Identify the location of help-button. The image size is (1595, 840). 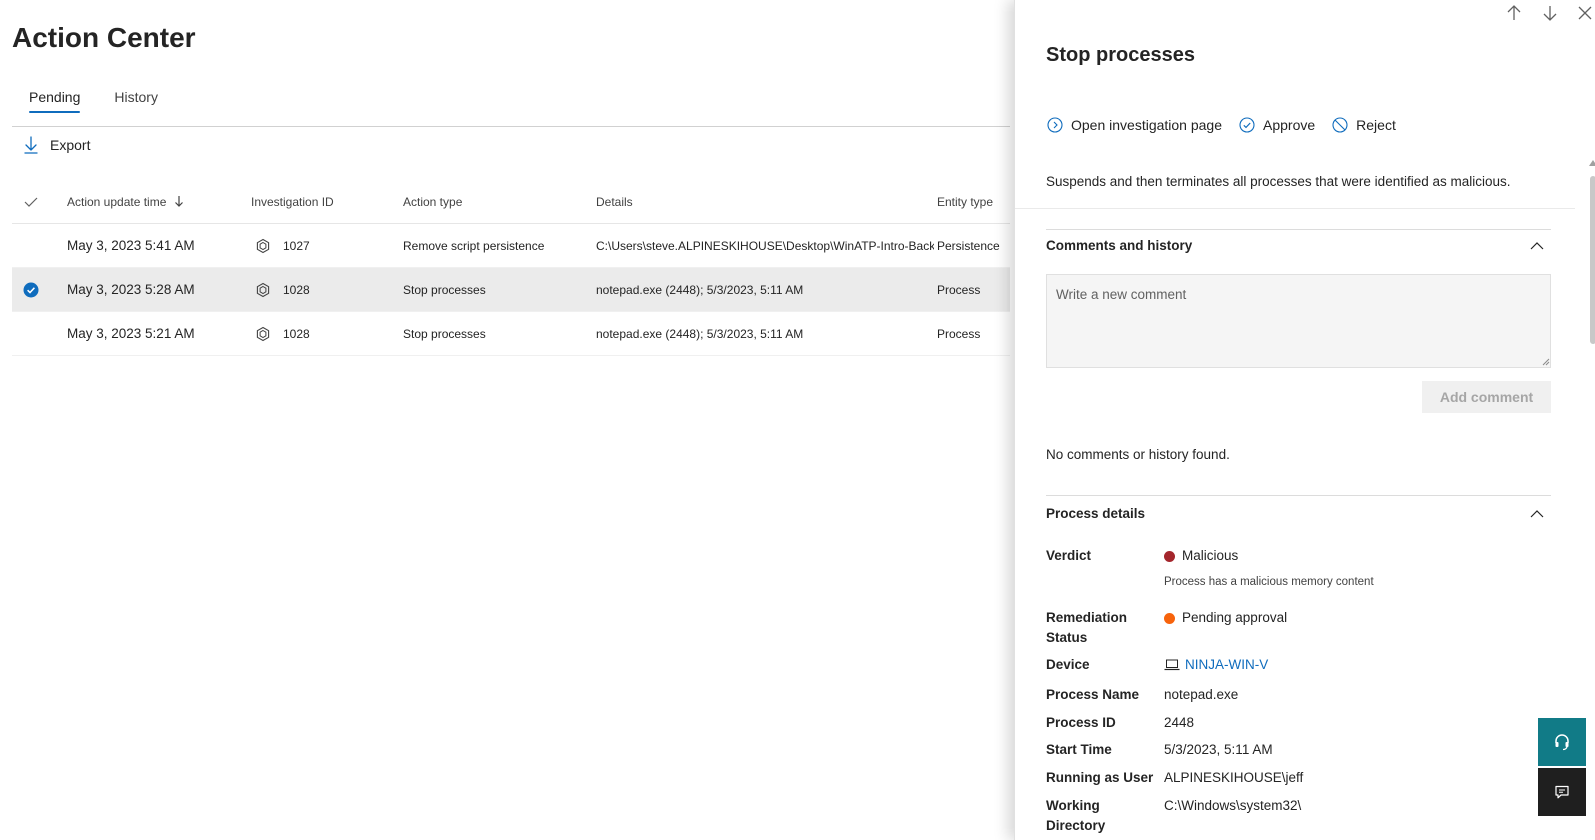
(1562, 742).